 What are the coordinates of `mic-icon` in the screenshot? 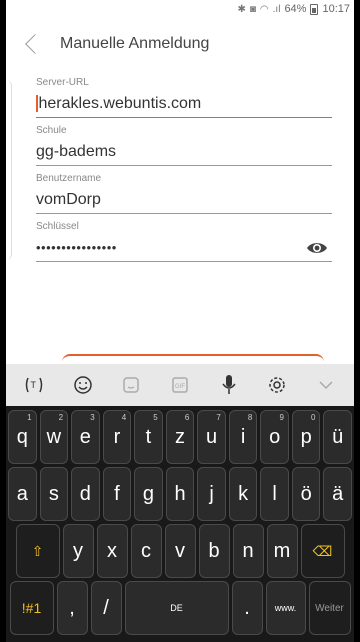 It's located at (229, 385).